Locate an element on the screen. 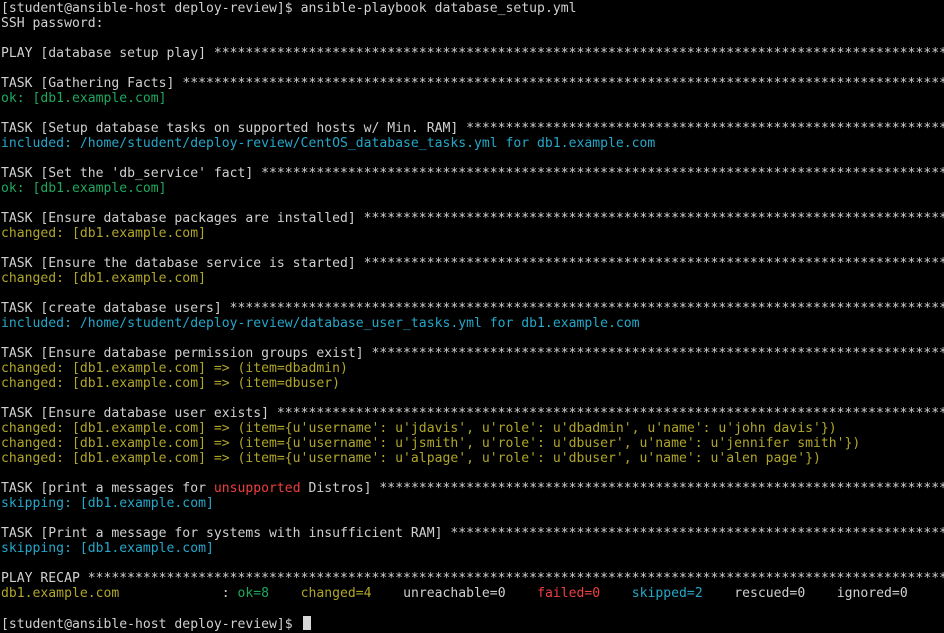  task-header-text: TASK [print a messages for is located at coordinates (107, 488).